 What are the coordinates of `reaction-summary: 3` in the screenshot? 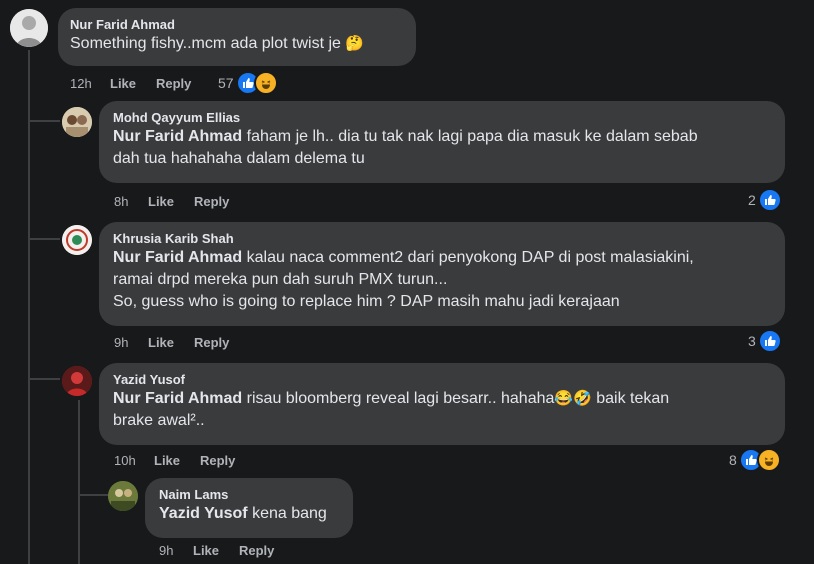 It's located at (765, 341).